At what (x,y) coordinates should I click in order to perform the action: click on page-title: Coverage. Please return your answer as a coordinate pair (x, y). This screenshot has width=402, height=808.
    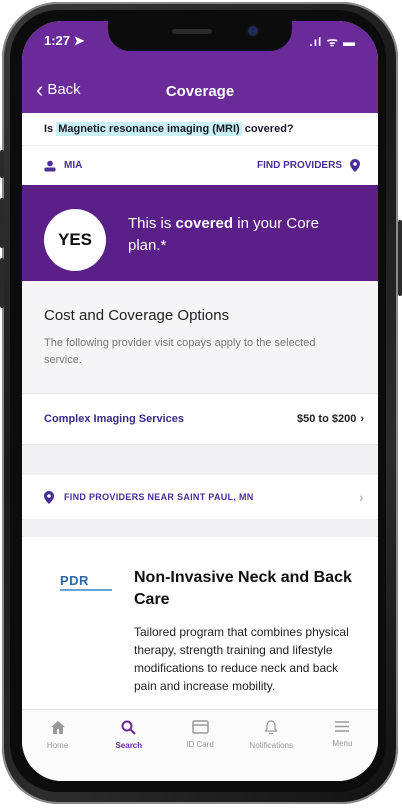
    Looking at the image, I should click on (200, 91).